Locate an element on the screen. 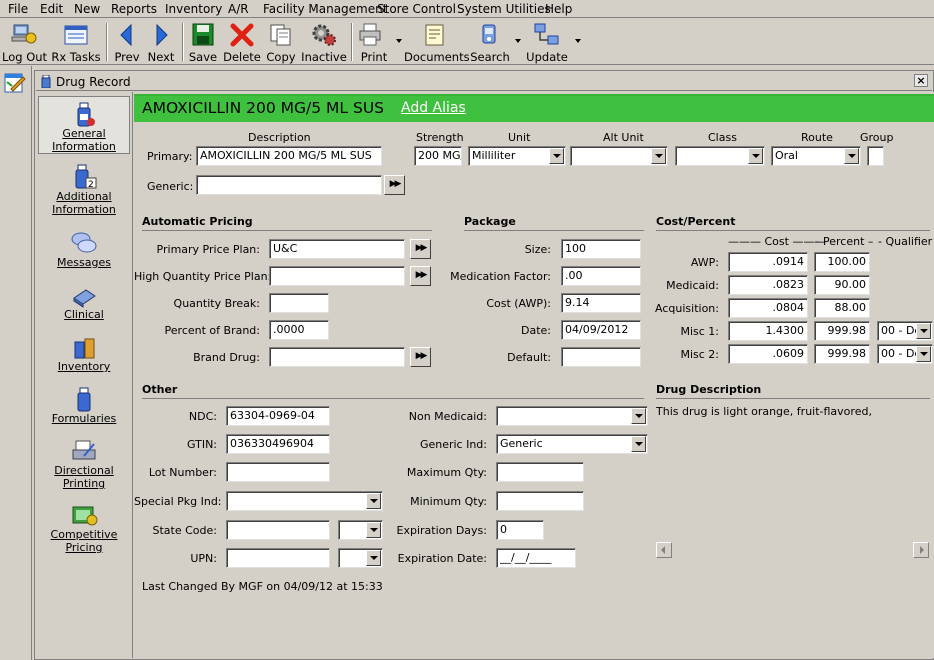  max-qty-input is located at coordinates (540, 472).